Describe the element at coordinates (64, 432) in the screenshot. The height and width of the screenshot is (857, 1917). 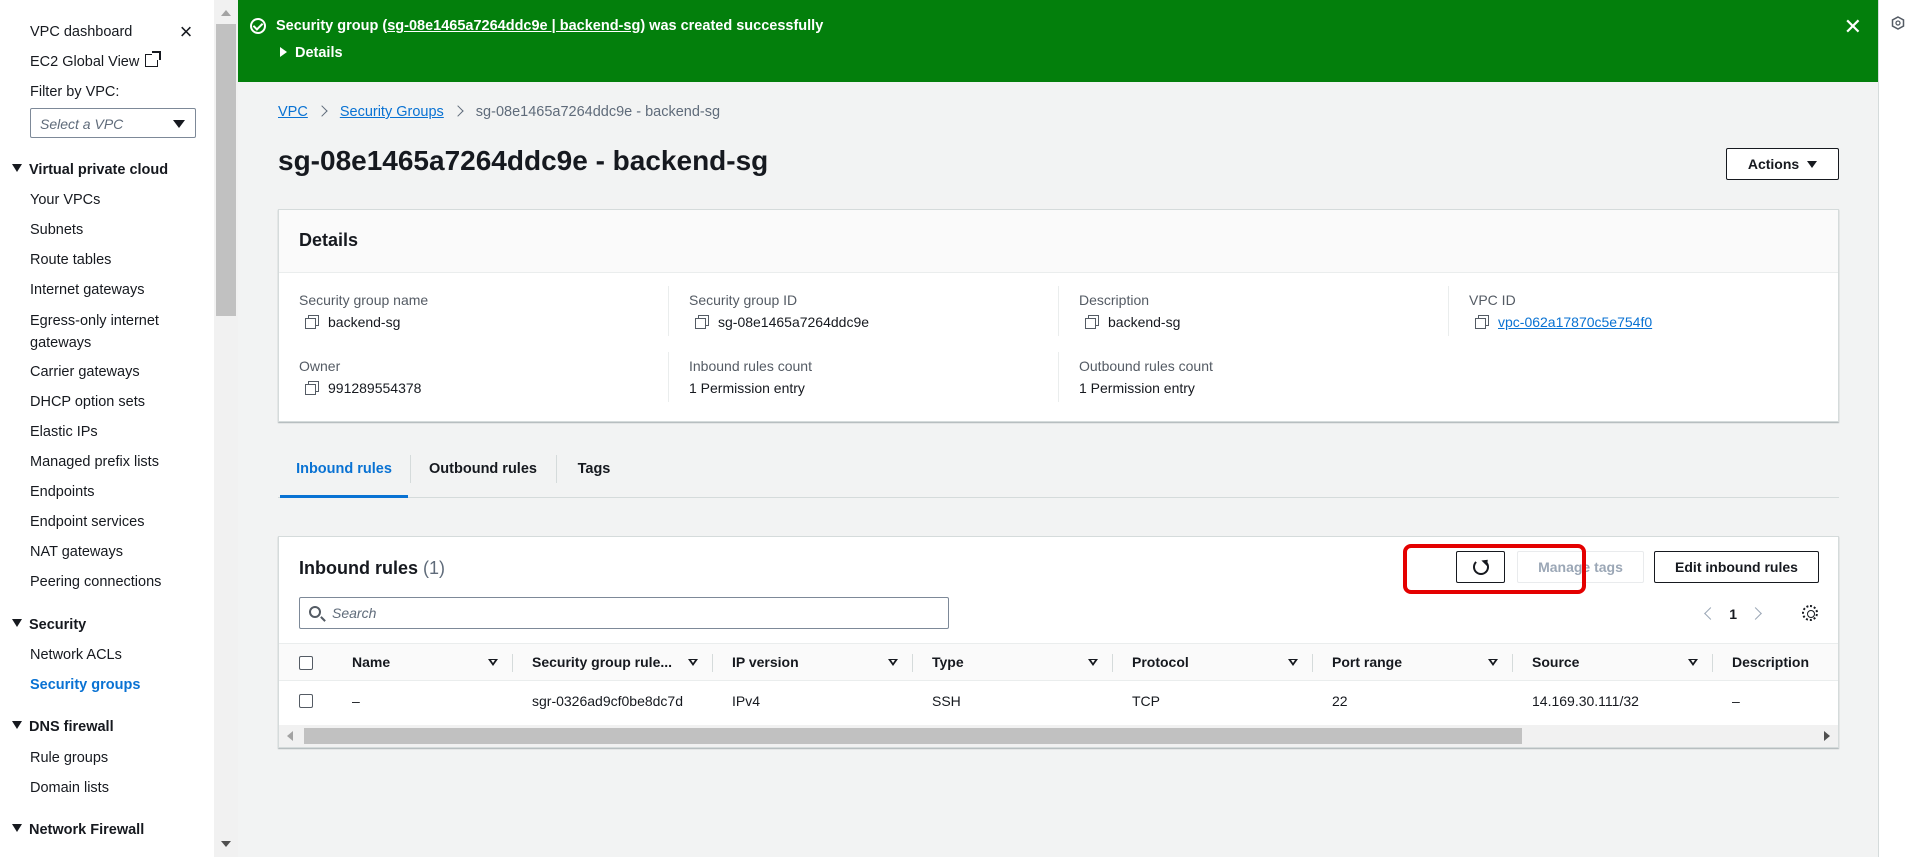
I see `sidebar-item-elastic-ips: Elastic IPs` at that location.